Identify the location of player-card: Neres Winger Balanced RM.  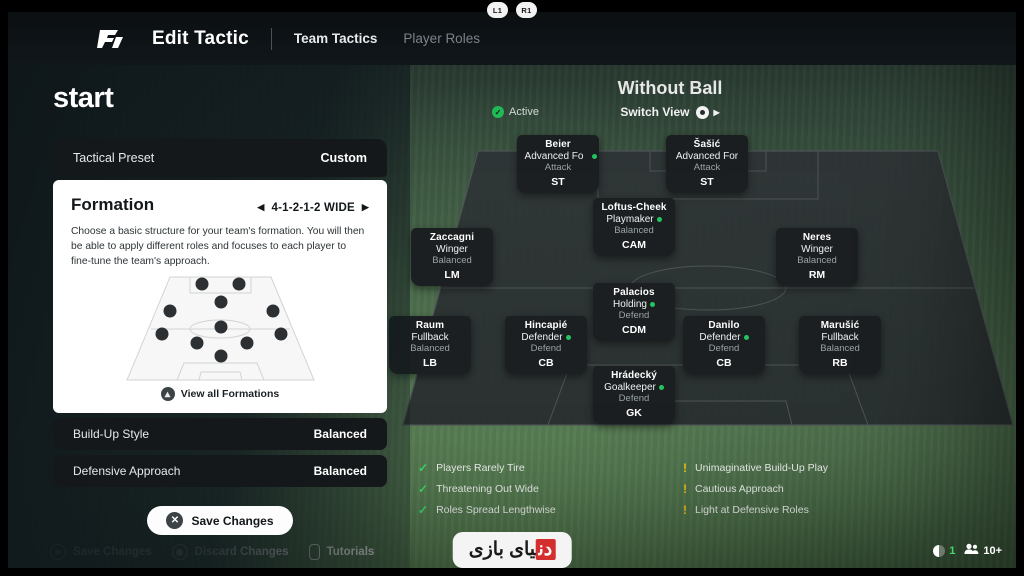
(817, 257).